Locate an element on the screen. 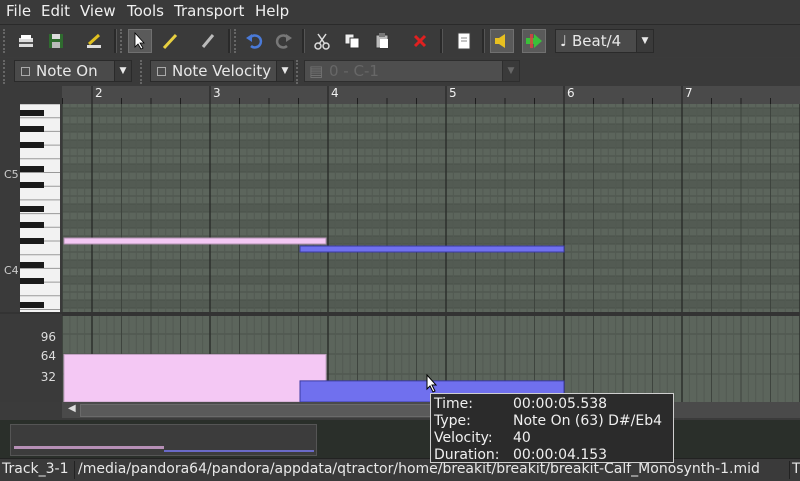  save-icon is located at coordinates (56, 41).